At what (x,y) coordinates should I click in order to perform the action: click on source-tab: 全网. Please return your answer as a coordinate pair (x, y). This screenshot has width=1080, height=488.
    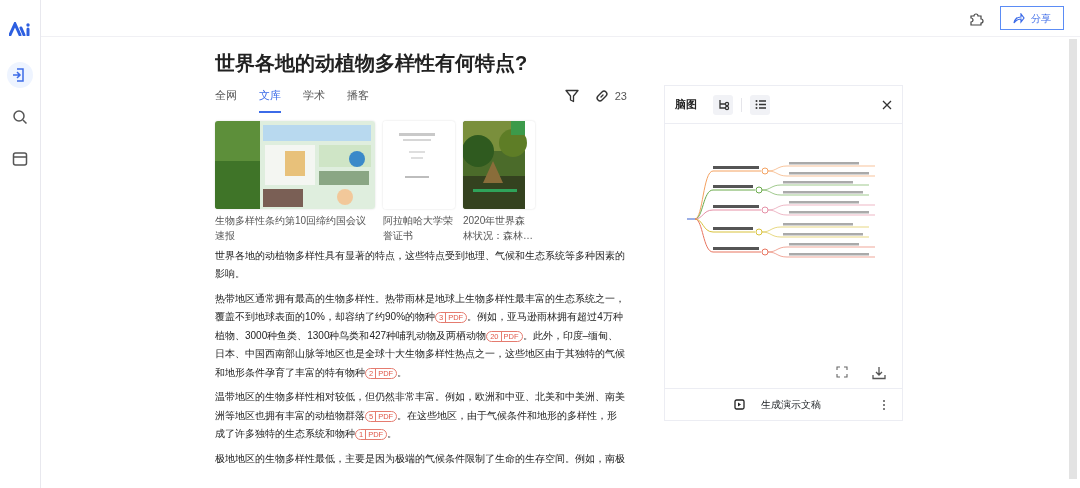
    Looking at the image, I should click on (226, 100).